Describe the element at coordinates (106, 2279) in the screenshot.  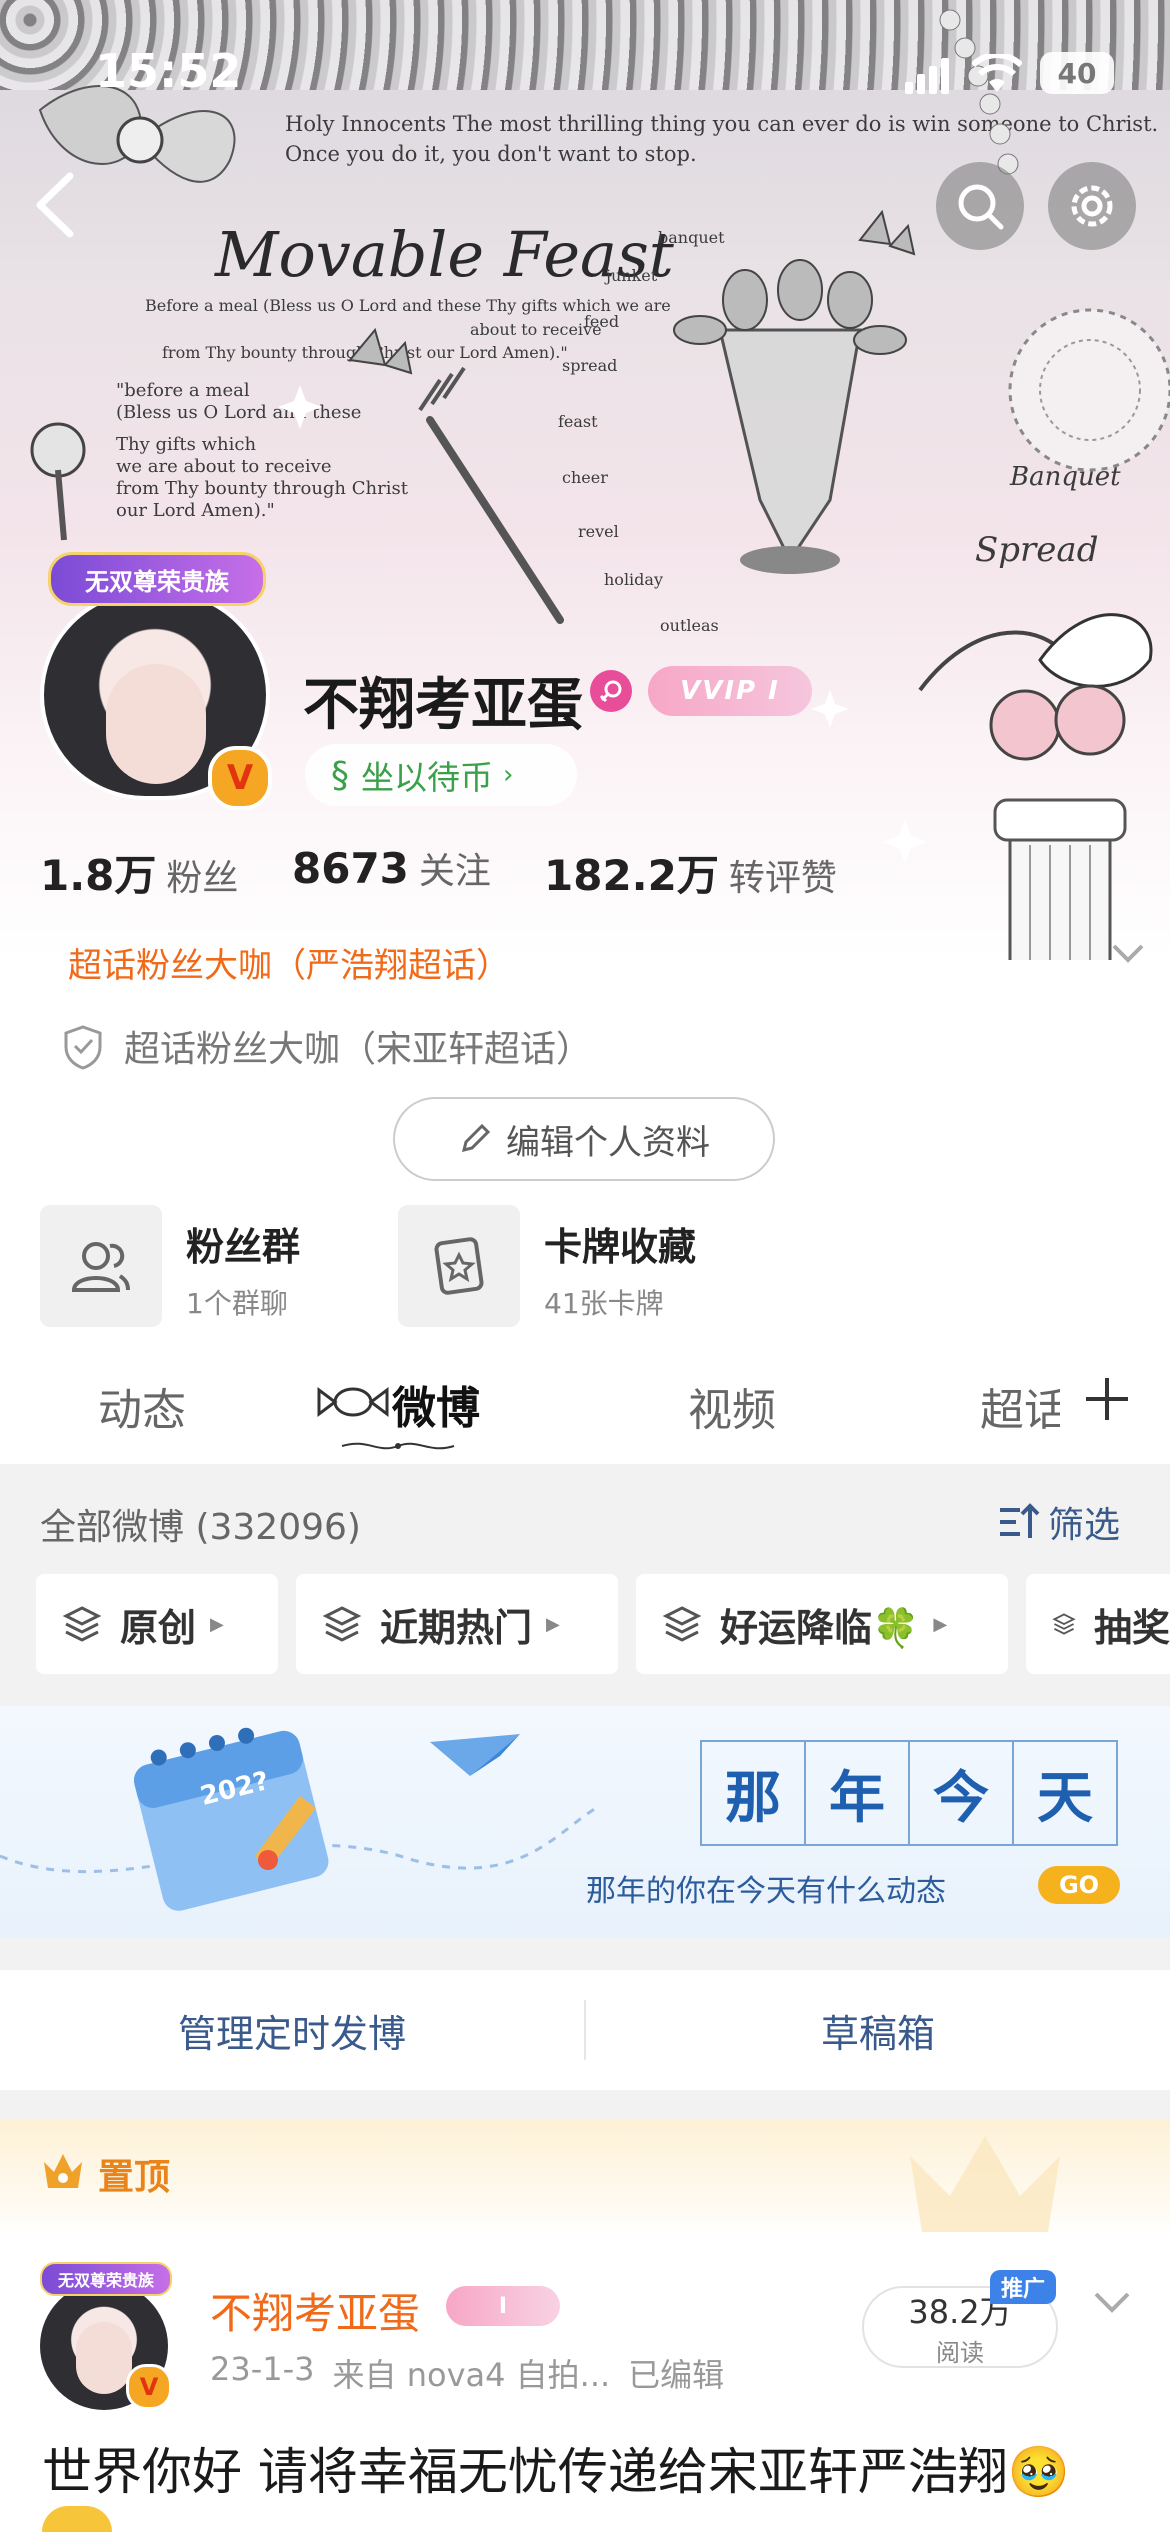
I see `post-noble-badge: 无双尊荣贵族` at that location.